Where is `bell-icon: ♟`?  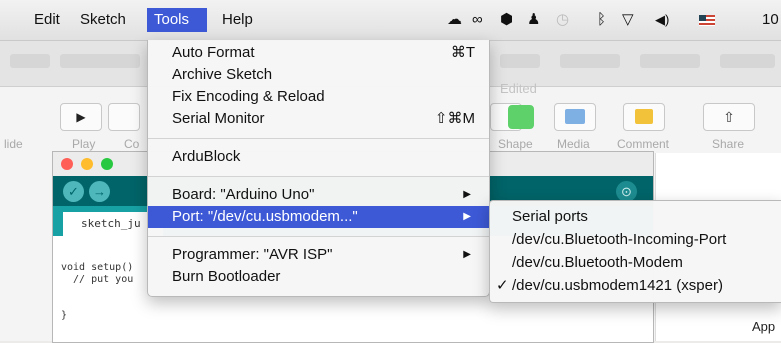 bell-icon: ♟ is located at coordinates (533, 20).